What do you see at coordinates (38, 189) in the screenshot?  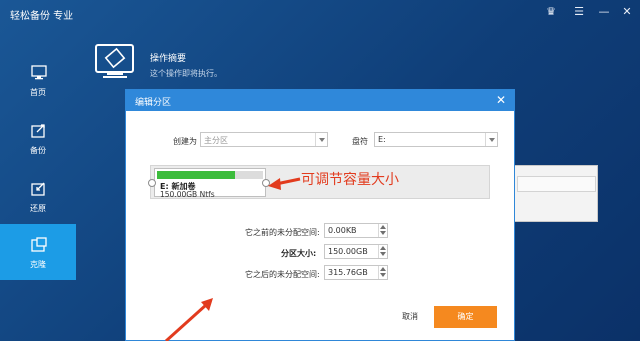 I see `restore-icon` at bounding box center [38, 189].